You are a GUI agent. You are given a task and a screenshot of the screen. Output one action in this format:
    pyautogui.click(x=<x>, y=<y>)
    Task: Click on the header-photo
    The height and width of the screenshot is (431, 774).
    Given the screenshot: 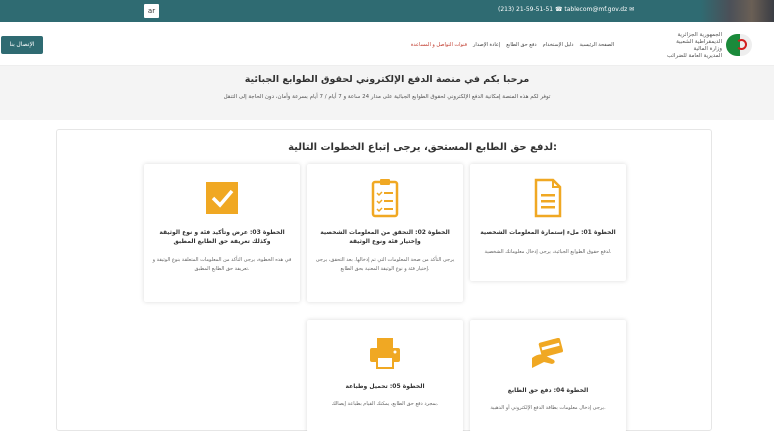 What is the action you would take?
    pyautogui.click(x=737, y=11)
    